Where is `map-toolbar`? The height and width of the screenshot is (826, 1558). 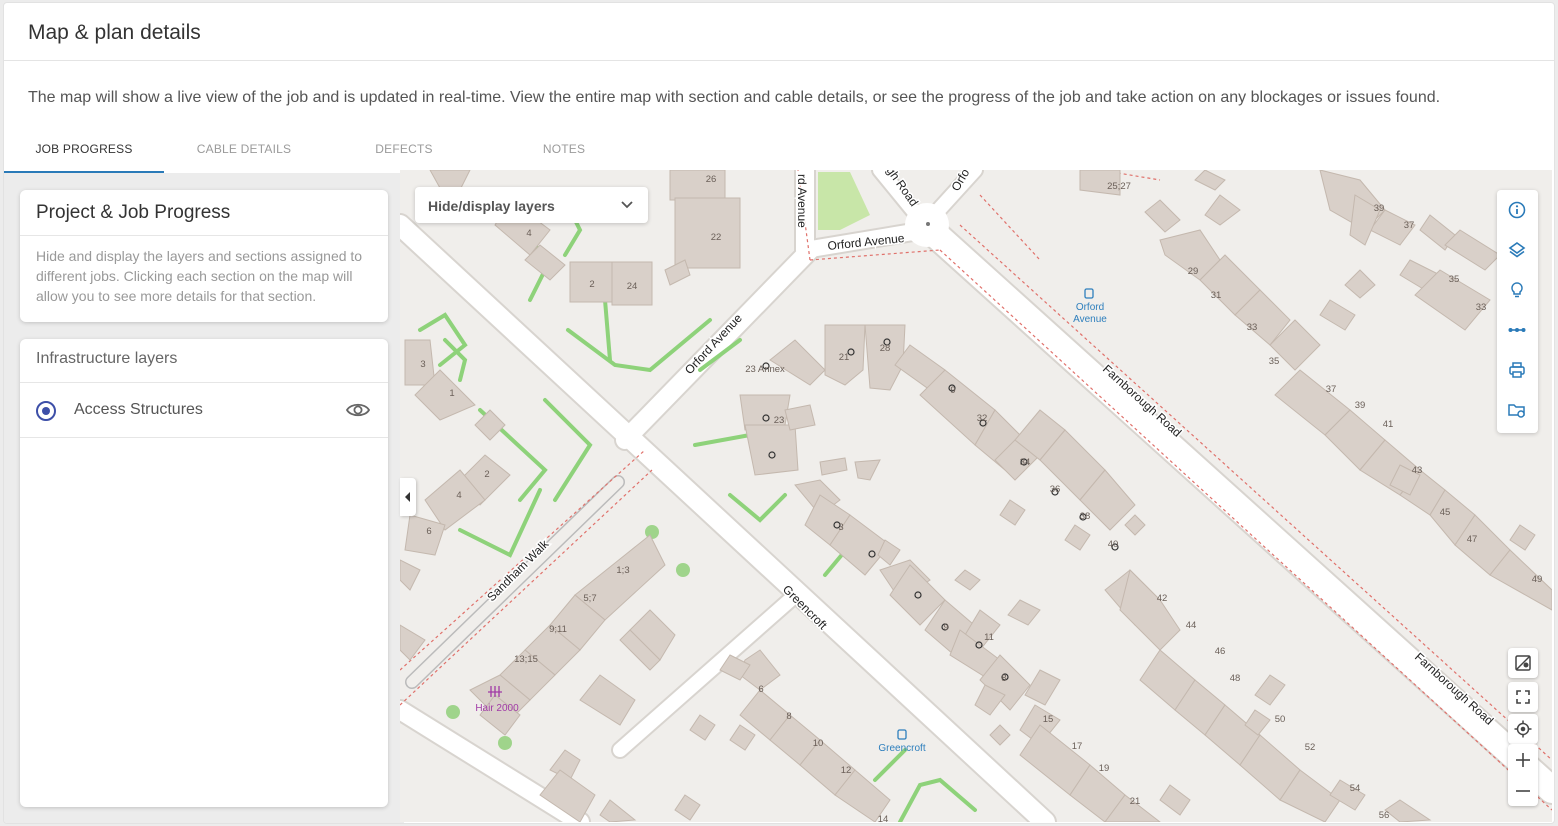
map-toolbar is located at coordinates (1517, 311).